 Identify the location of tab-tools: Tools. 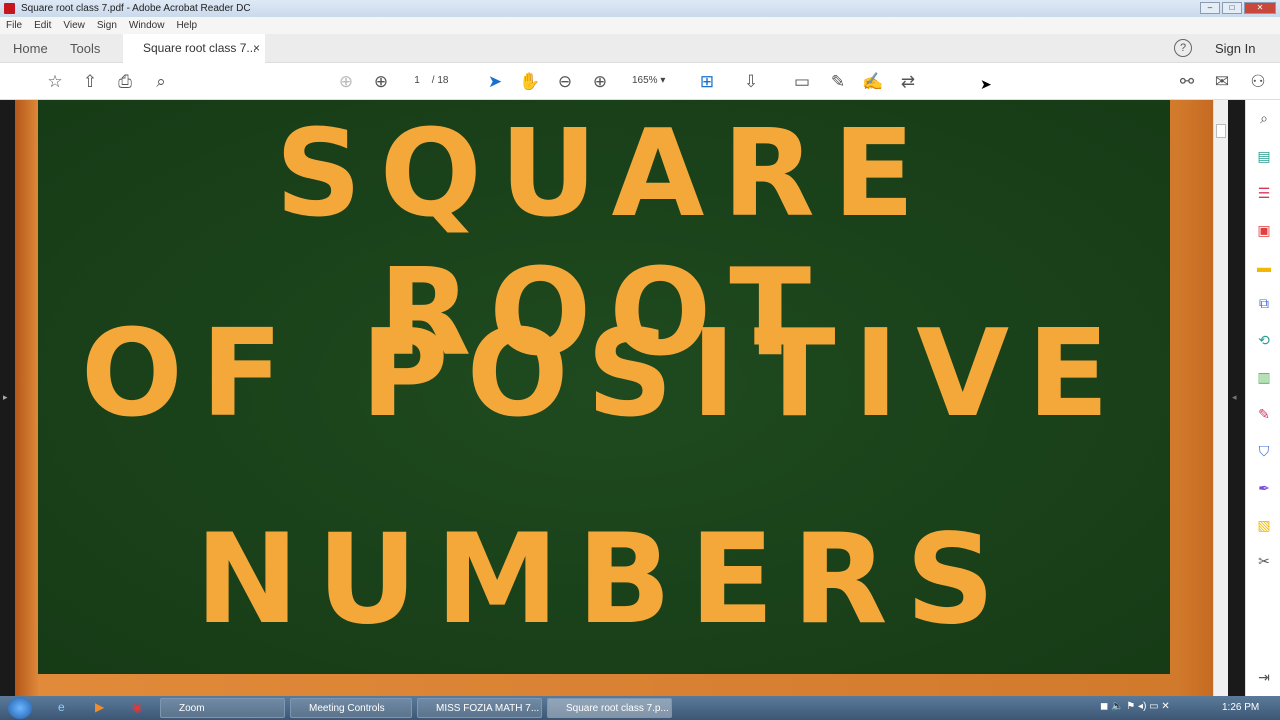
(85, 48).